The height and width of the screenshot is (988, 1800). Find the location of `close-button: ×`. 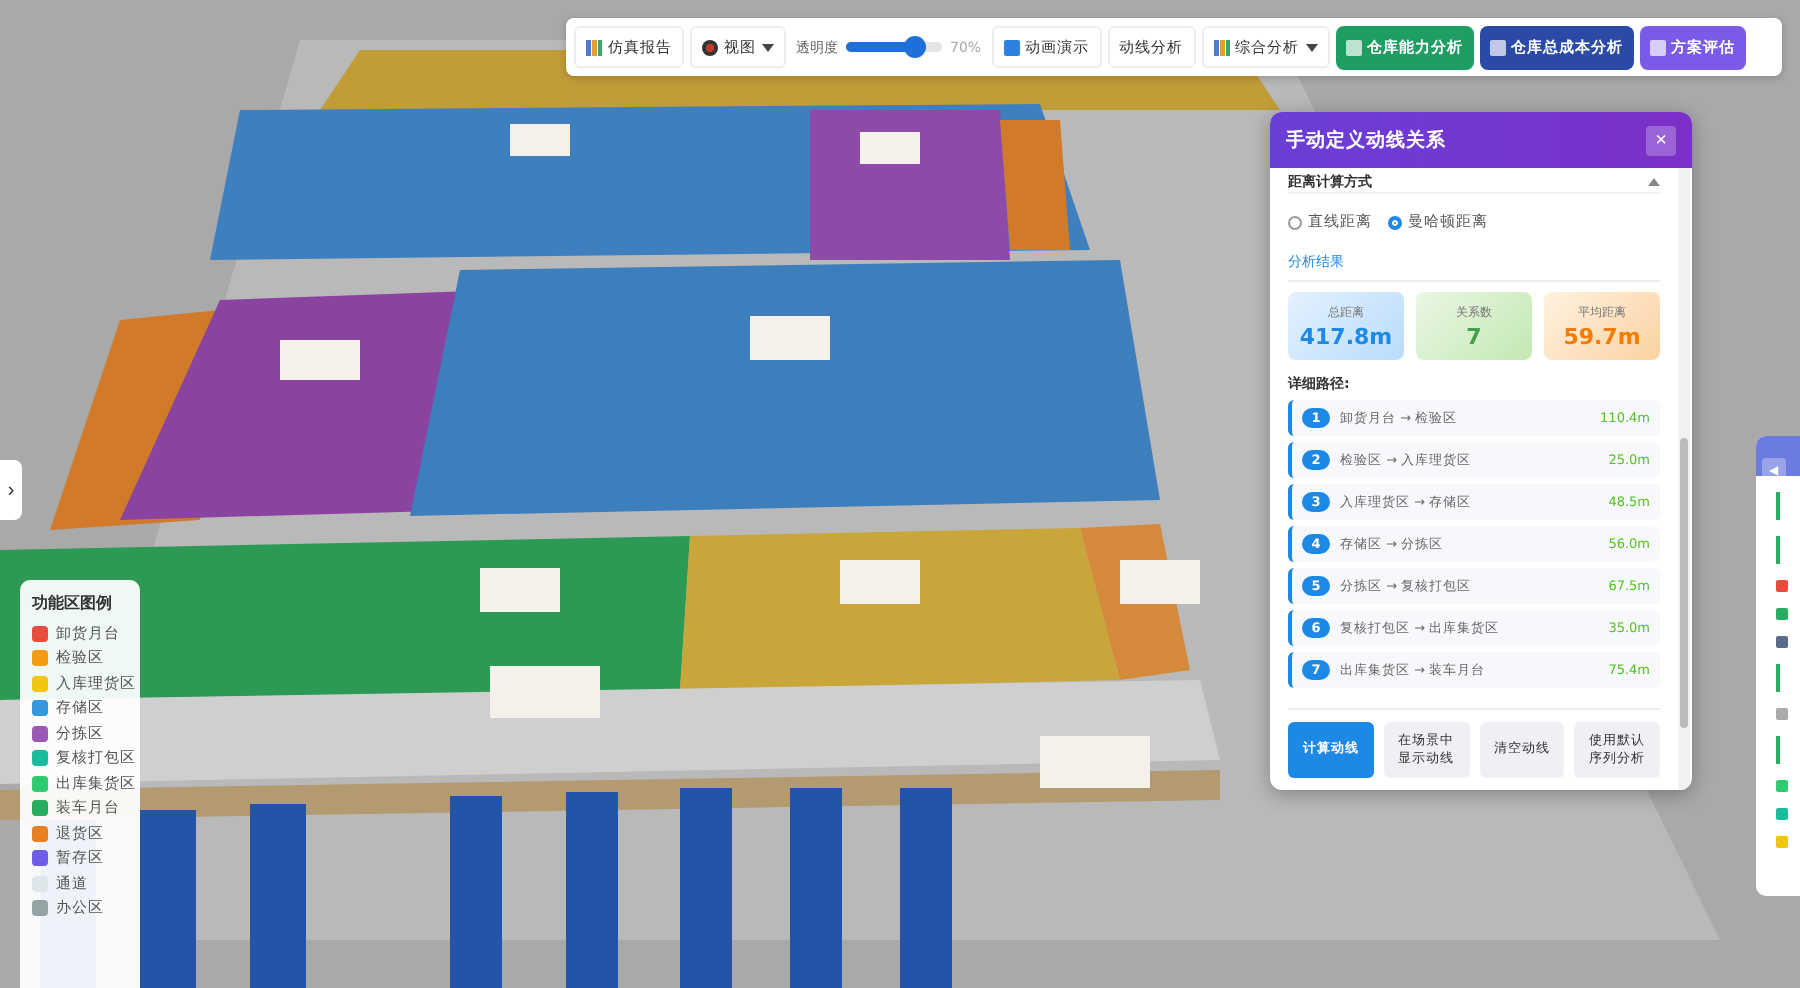

close-button: × is located at coordinates (1661, 140).